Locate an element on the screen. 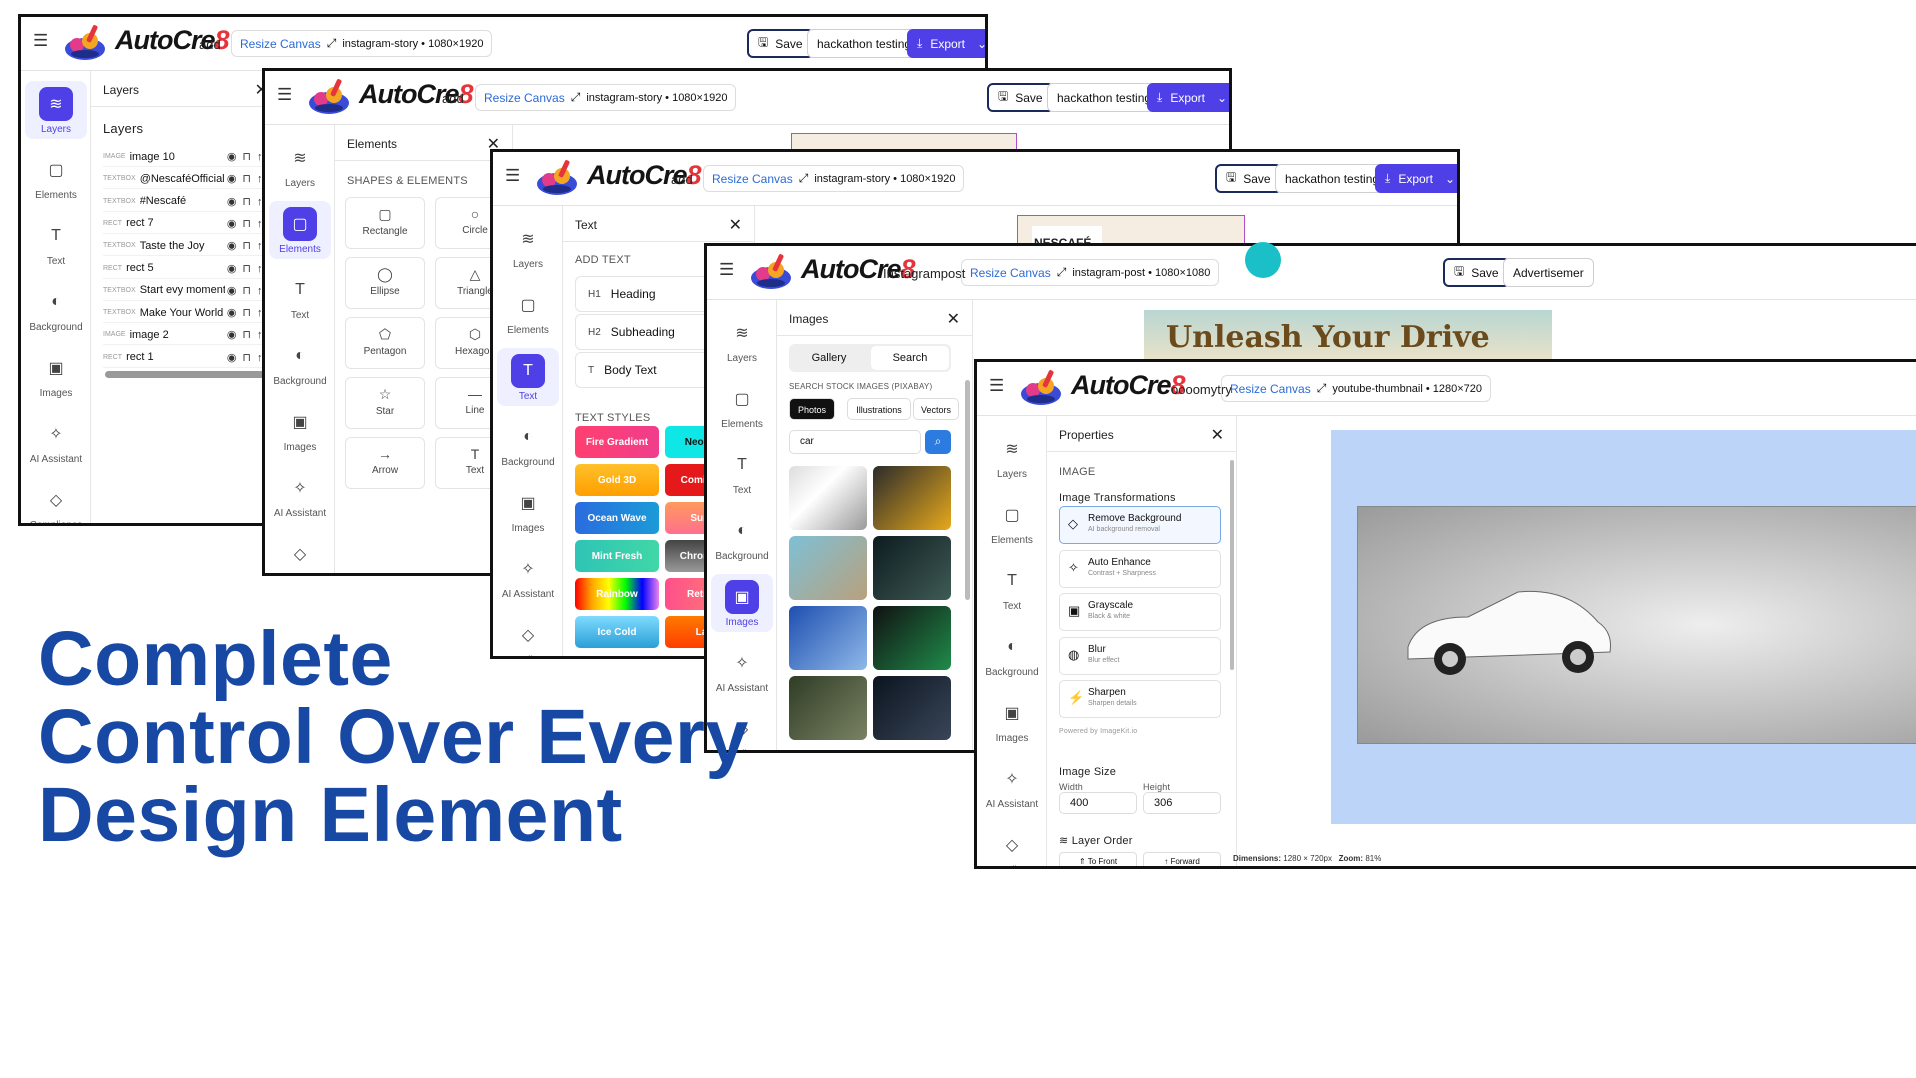 Image resolution: width=1916 pixels, height=1078 pixels. filter-photos: Photos is located at coordinates (812, 409).